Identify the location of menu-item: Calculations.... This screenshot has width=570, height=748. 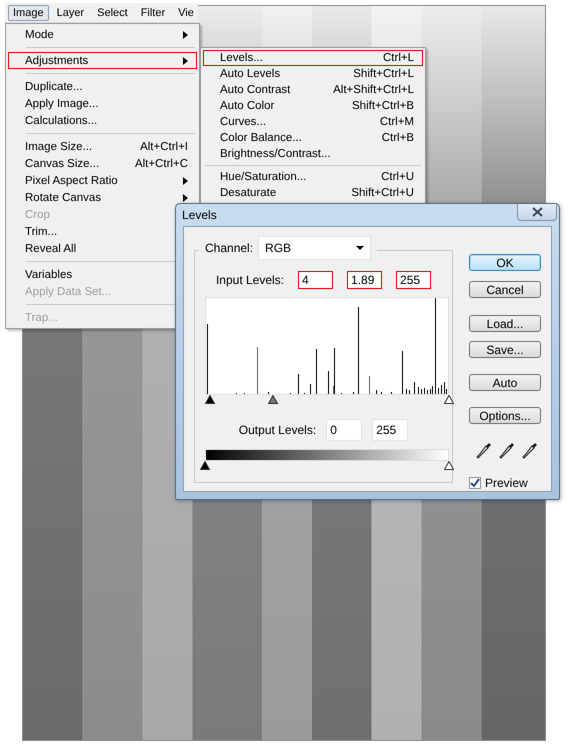
(102, 120).